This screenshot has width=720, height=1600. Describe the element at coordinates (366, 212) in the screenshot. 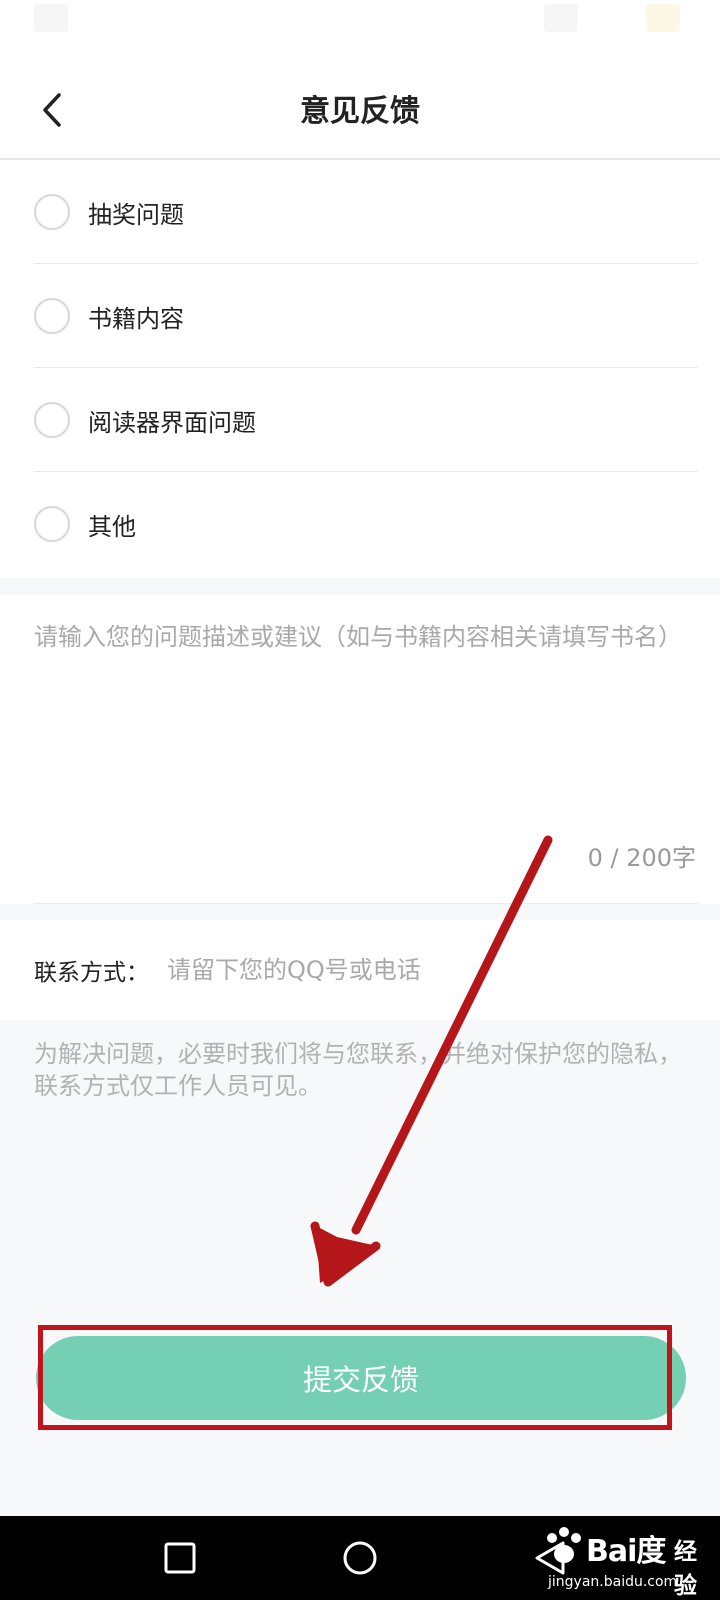

I see `option-lottery: 抽奖问题` at that location.